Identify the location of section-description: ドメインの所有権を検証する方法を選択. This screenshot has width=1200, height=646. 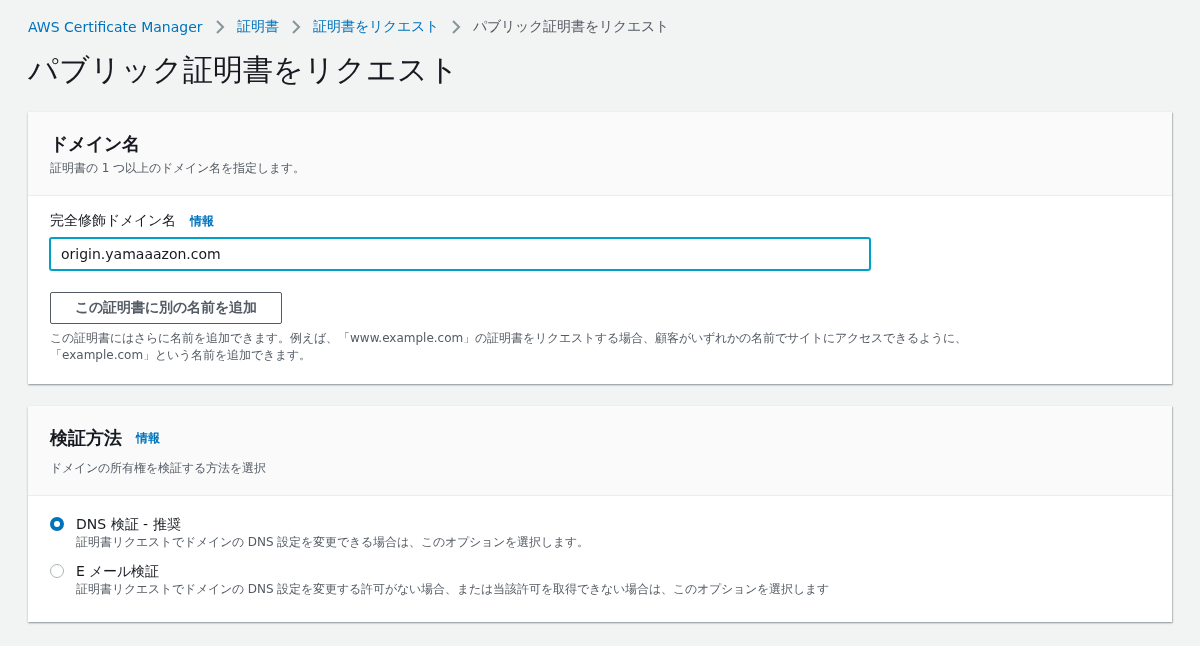
(158, 468).